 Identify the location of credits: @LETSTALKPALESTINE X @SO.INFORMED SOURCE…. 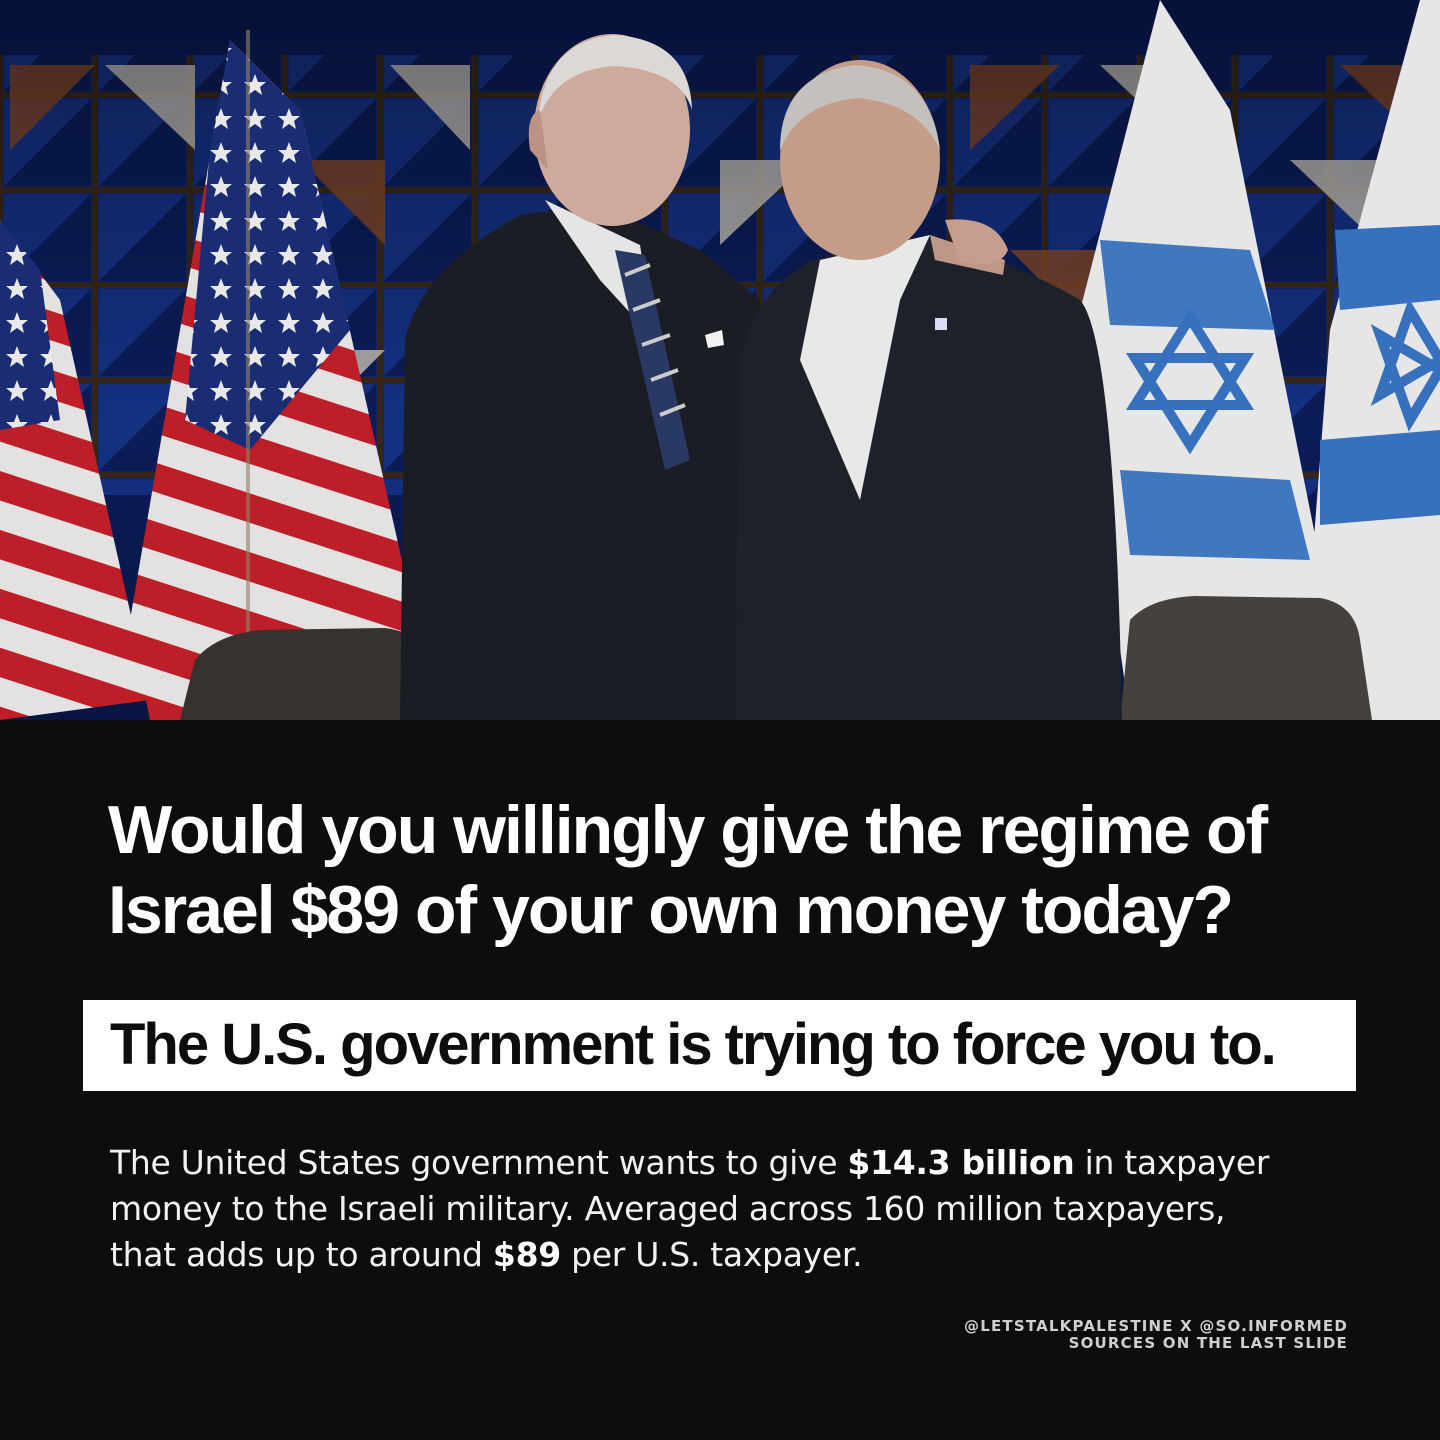
(1156, 1335).